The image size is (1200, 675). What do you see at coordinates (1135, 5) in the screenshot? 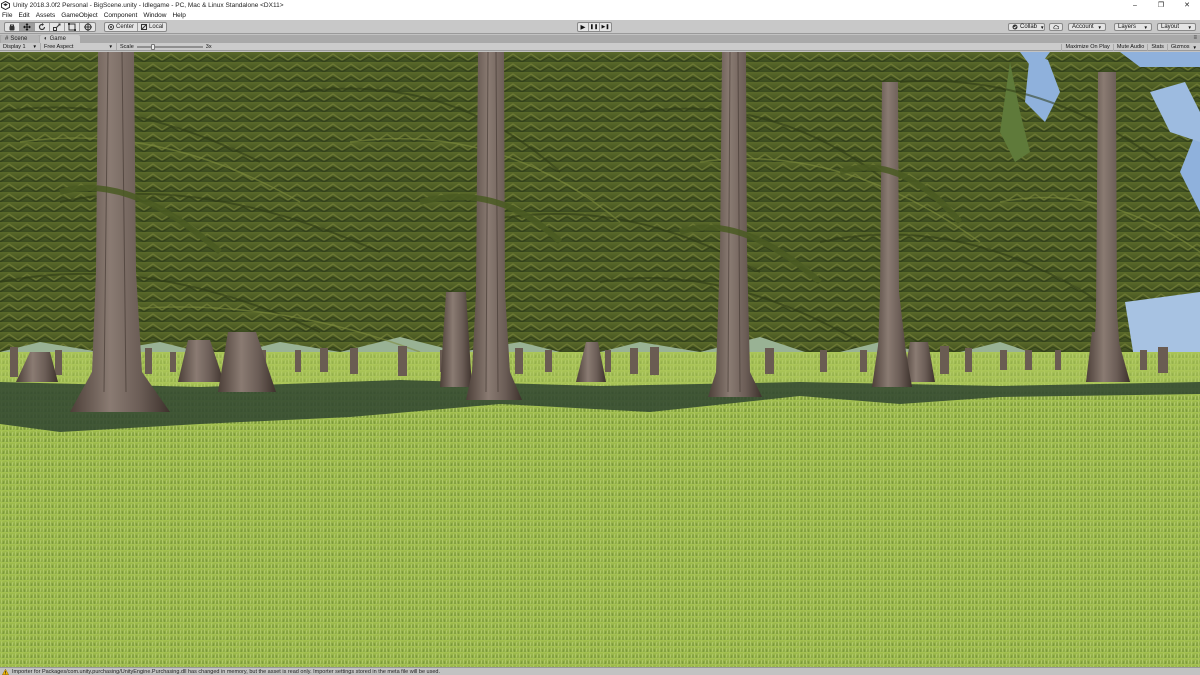
I see `minimize-button: –` at bounding box center [1135, 5].